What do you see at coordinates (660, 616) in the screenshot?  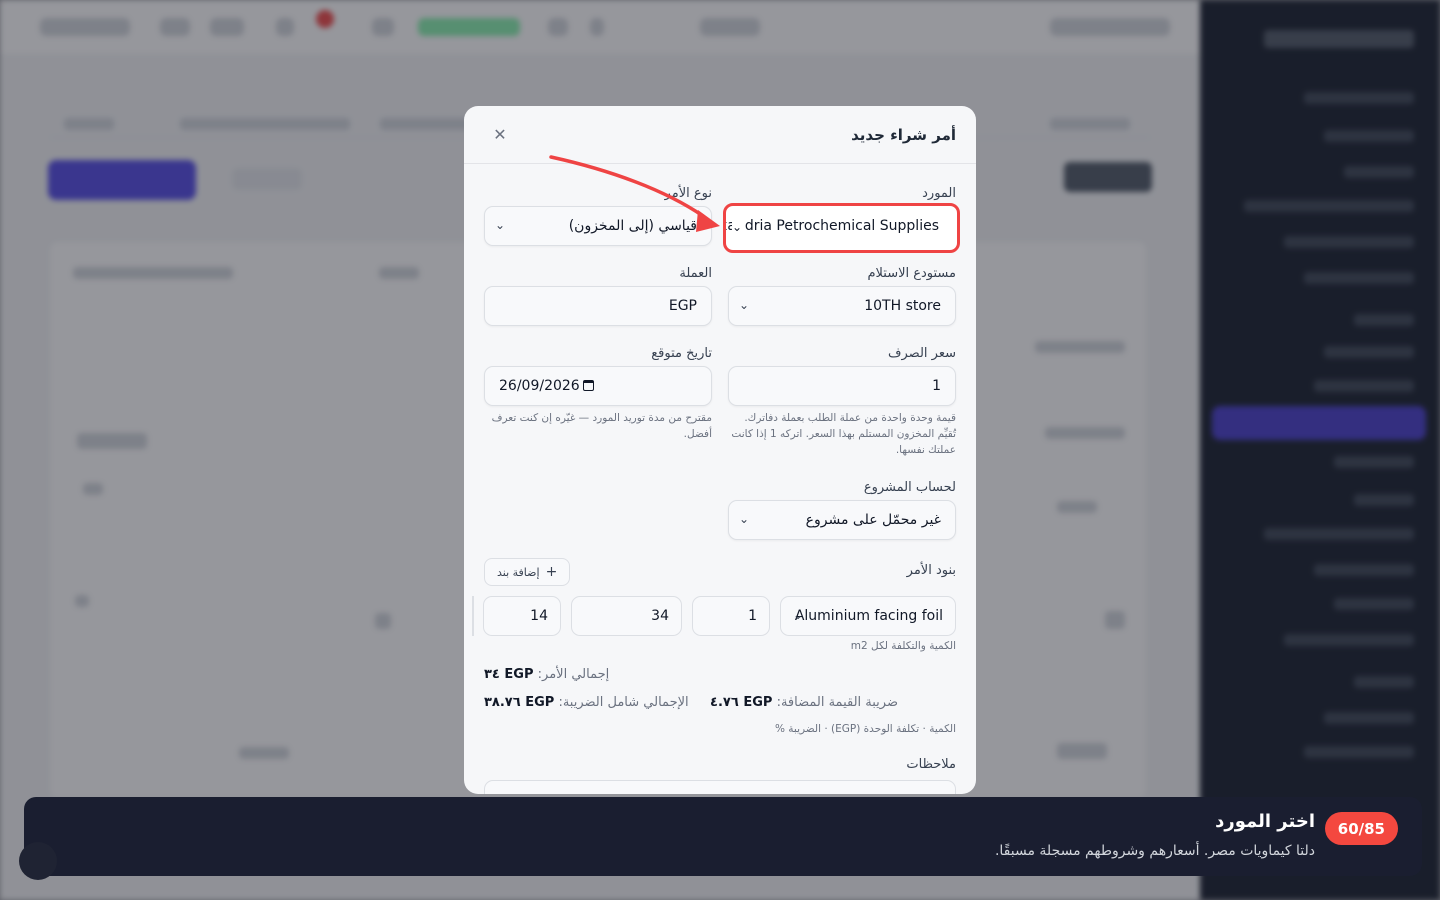 I see `line-unit-cost-value: 34` at bounding box center [660, 616].